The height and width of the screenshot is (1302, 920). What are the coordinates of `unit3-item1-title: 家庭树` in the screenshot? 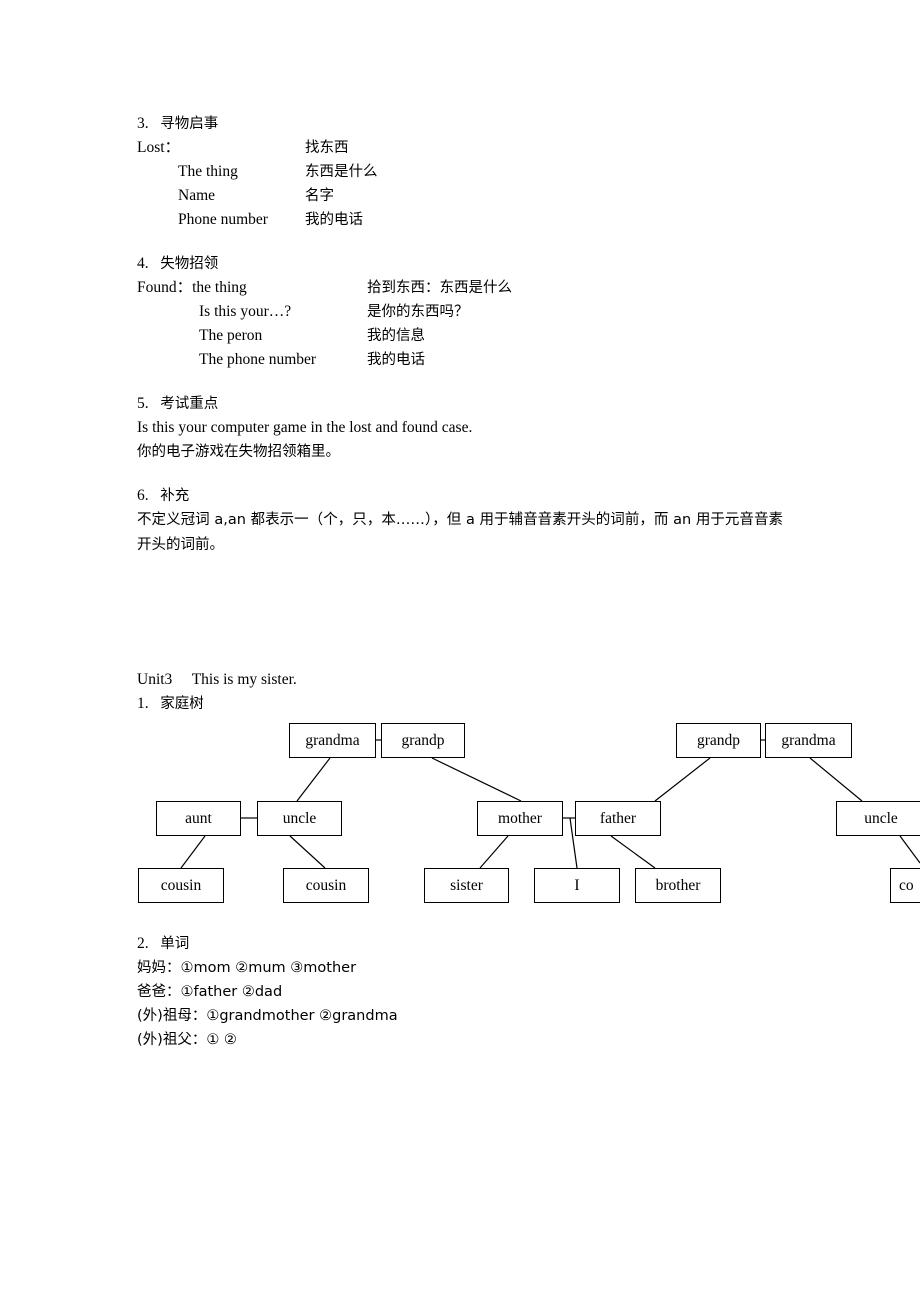 It's located at (182, 704).